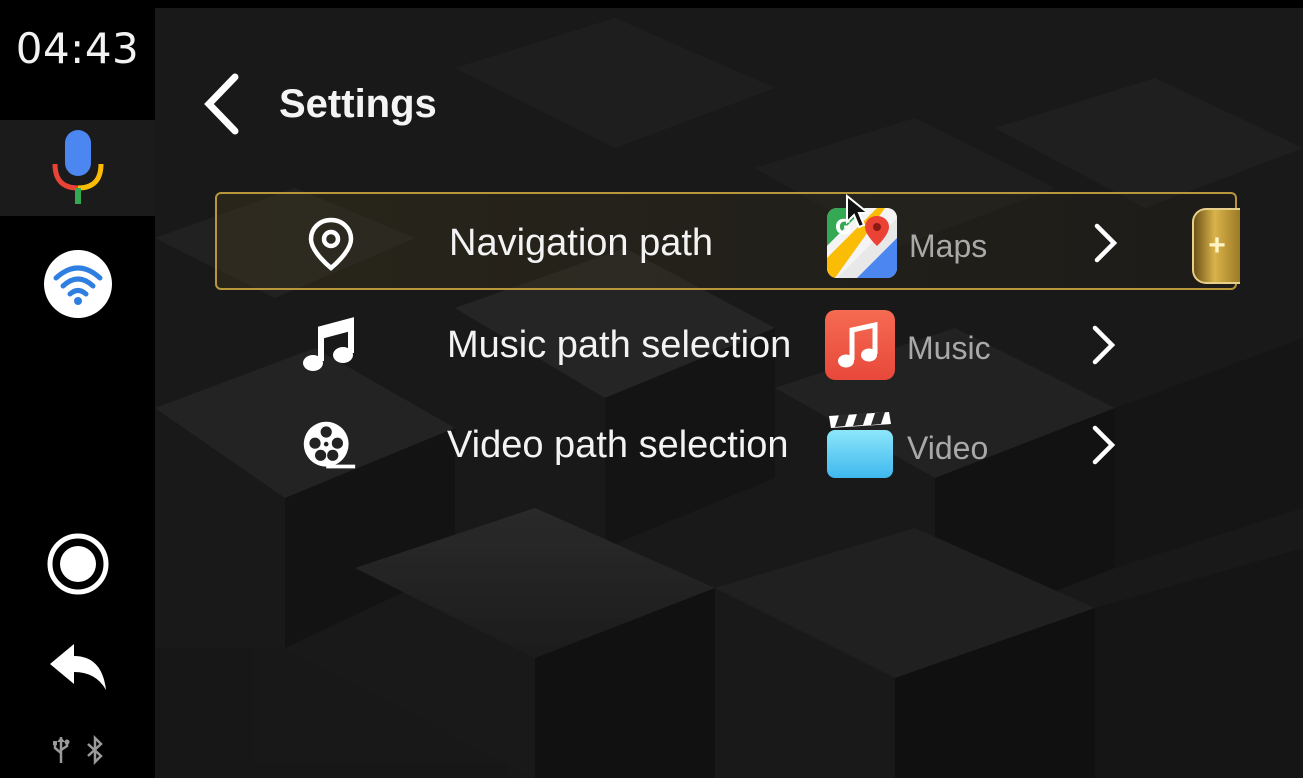 The image size is (1303, 778). Describe the element at coordinates (860, 445) in the screenshot. I see `video-app-icon` at that location.